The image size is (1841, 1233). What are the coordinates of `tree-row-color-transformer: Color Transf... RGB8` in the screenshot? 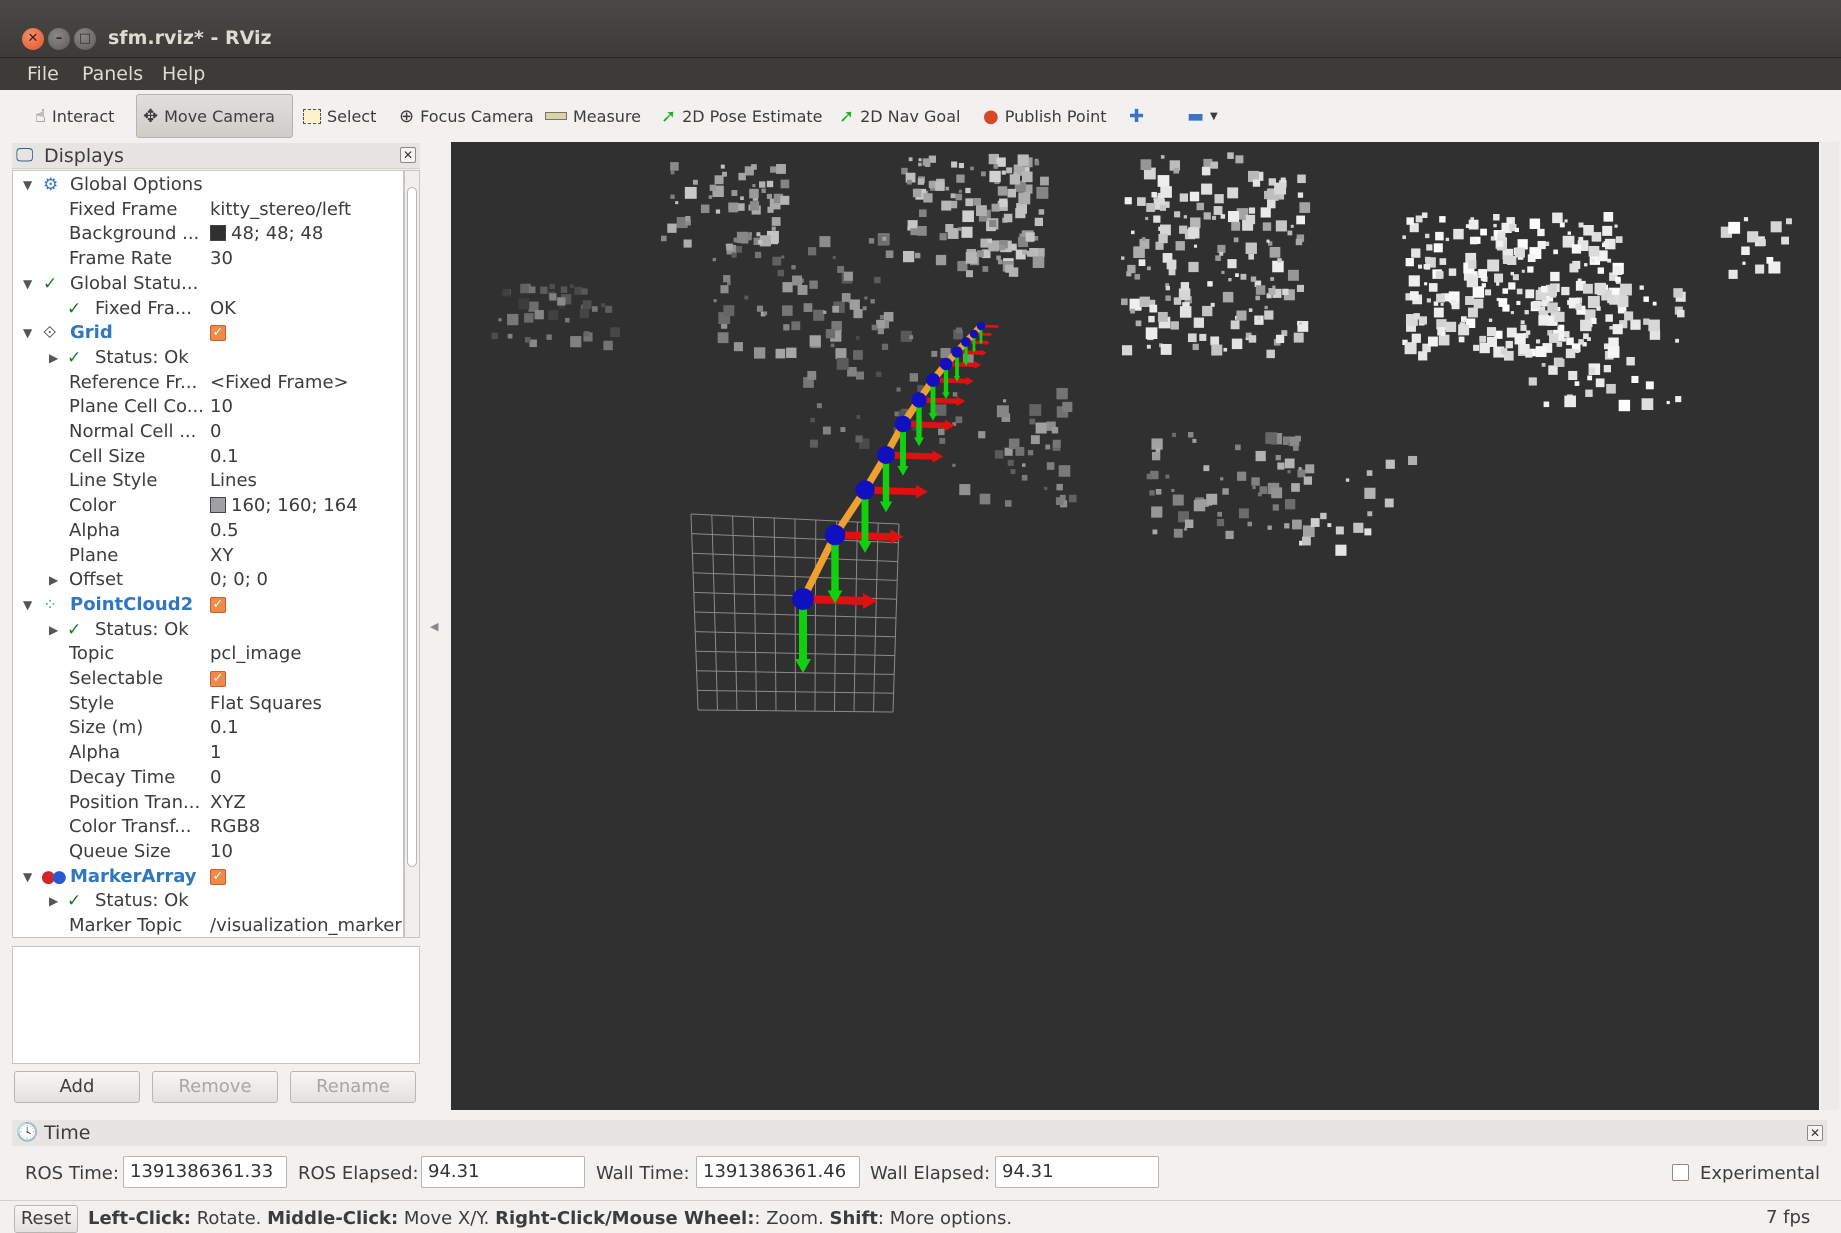 It's located at (208, 827).